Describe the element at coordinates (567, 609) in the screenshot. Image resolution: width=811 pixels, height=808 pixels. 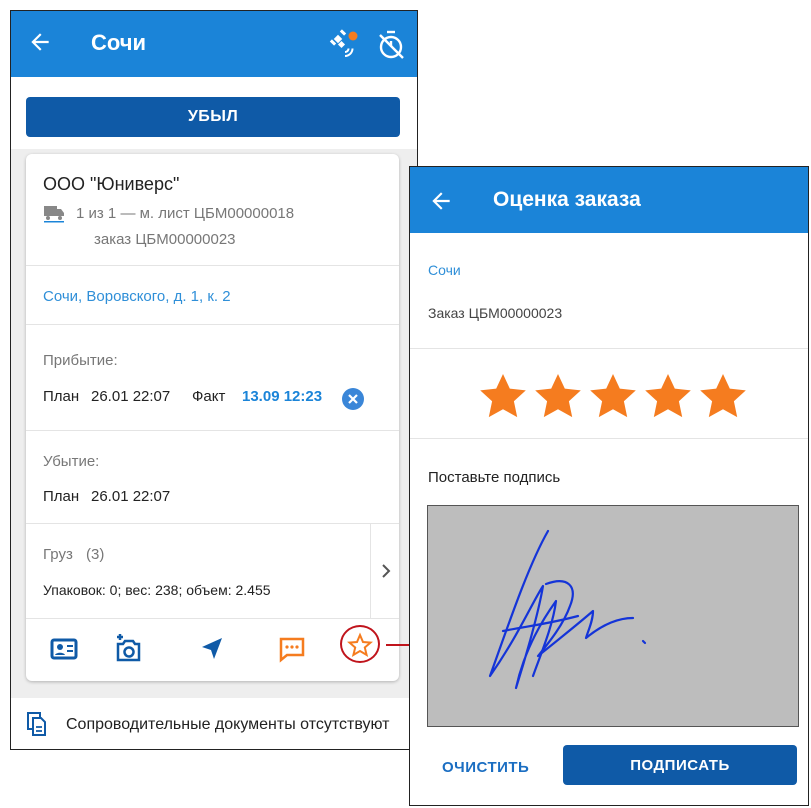
I see `signature-drawing` at that location.